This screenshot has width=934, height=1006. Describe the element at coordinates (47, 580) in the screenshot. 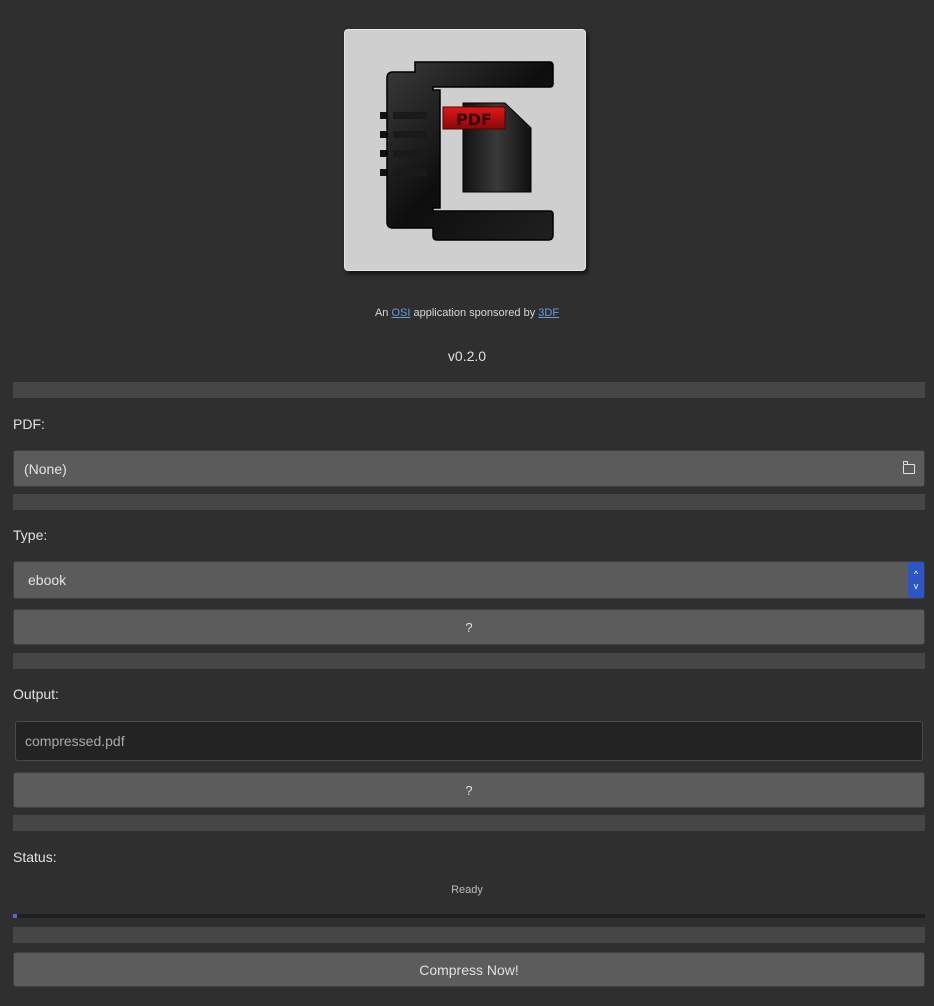

I see `type-selected-value: ebook` at that location.